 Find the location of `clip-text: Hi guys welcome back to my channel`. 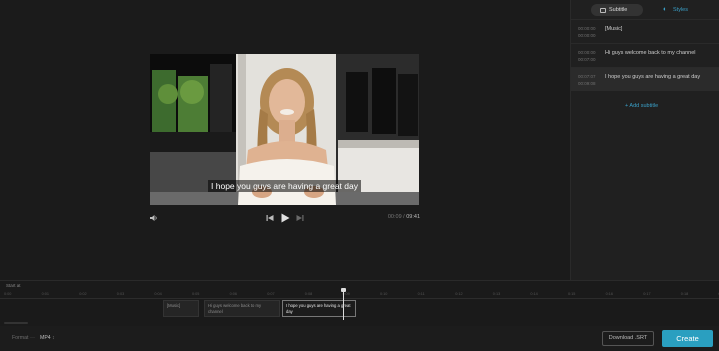

clip-text: Hi guys welcome back to my channel is located at coordinates (235, 308).